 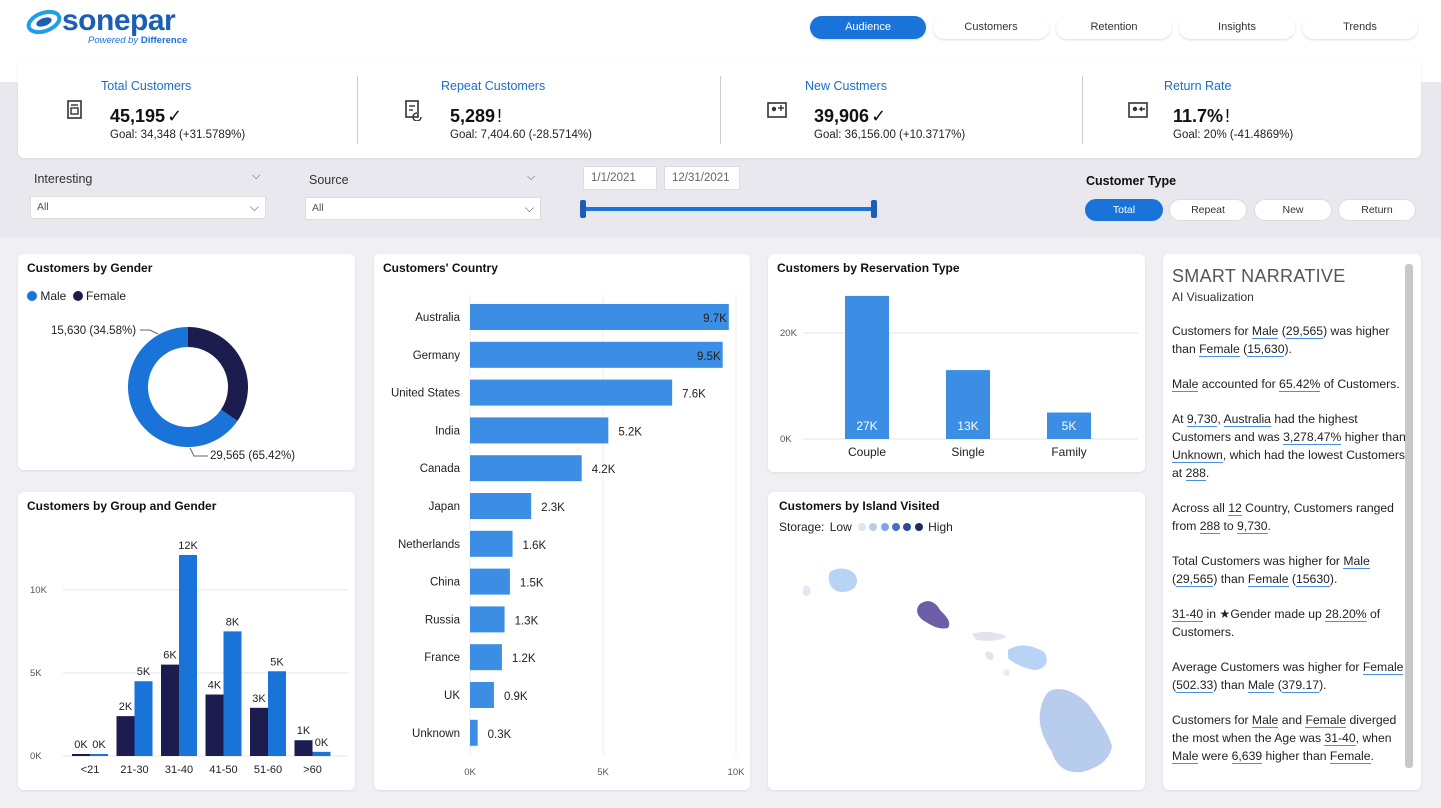 I want to click on data-label: 13K, so click(x=967, y=426).